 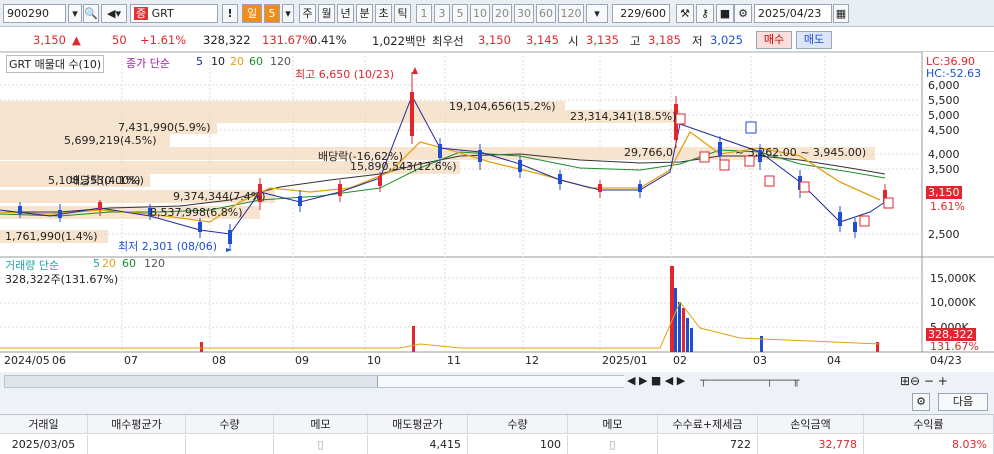 I want to click on cell-fee: 722, so click(x=708, y=444).